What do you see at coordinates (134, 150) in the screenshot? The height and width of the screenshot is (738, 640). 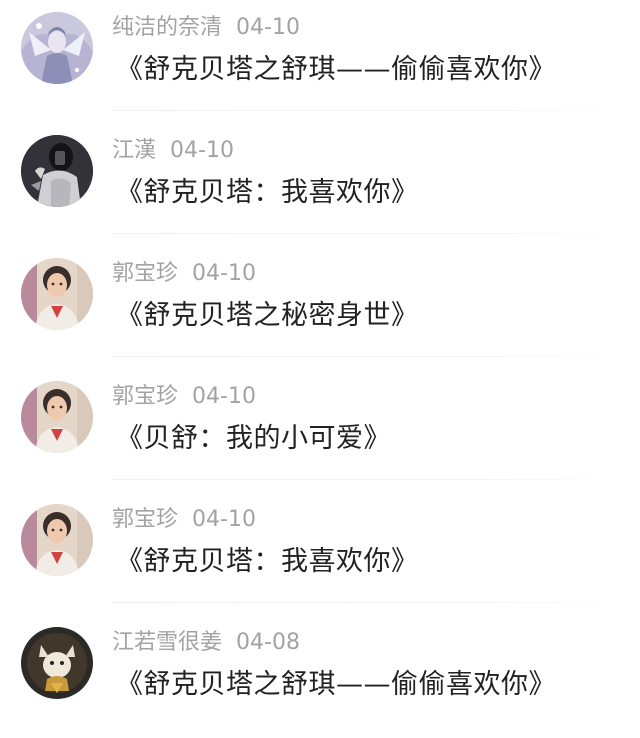 I see `author-name: 江漢` at bounding box center [134, 150].